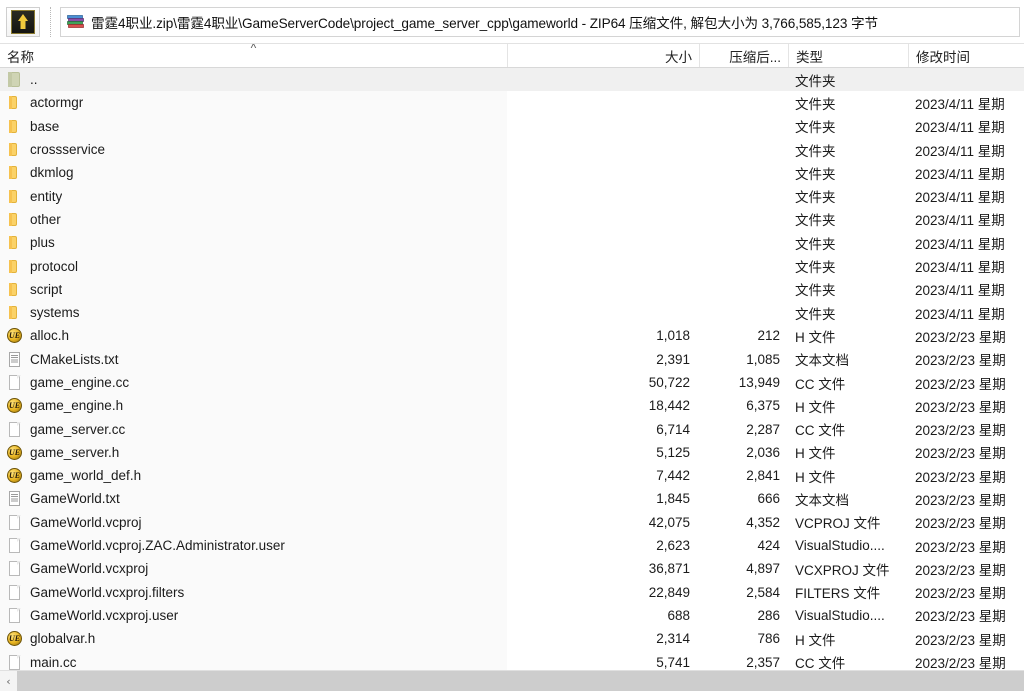 The width and height of the screenshot is (1024, 692). I want to click on sort-ascending-icon: ^, so click(253, 49).